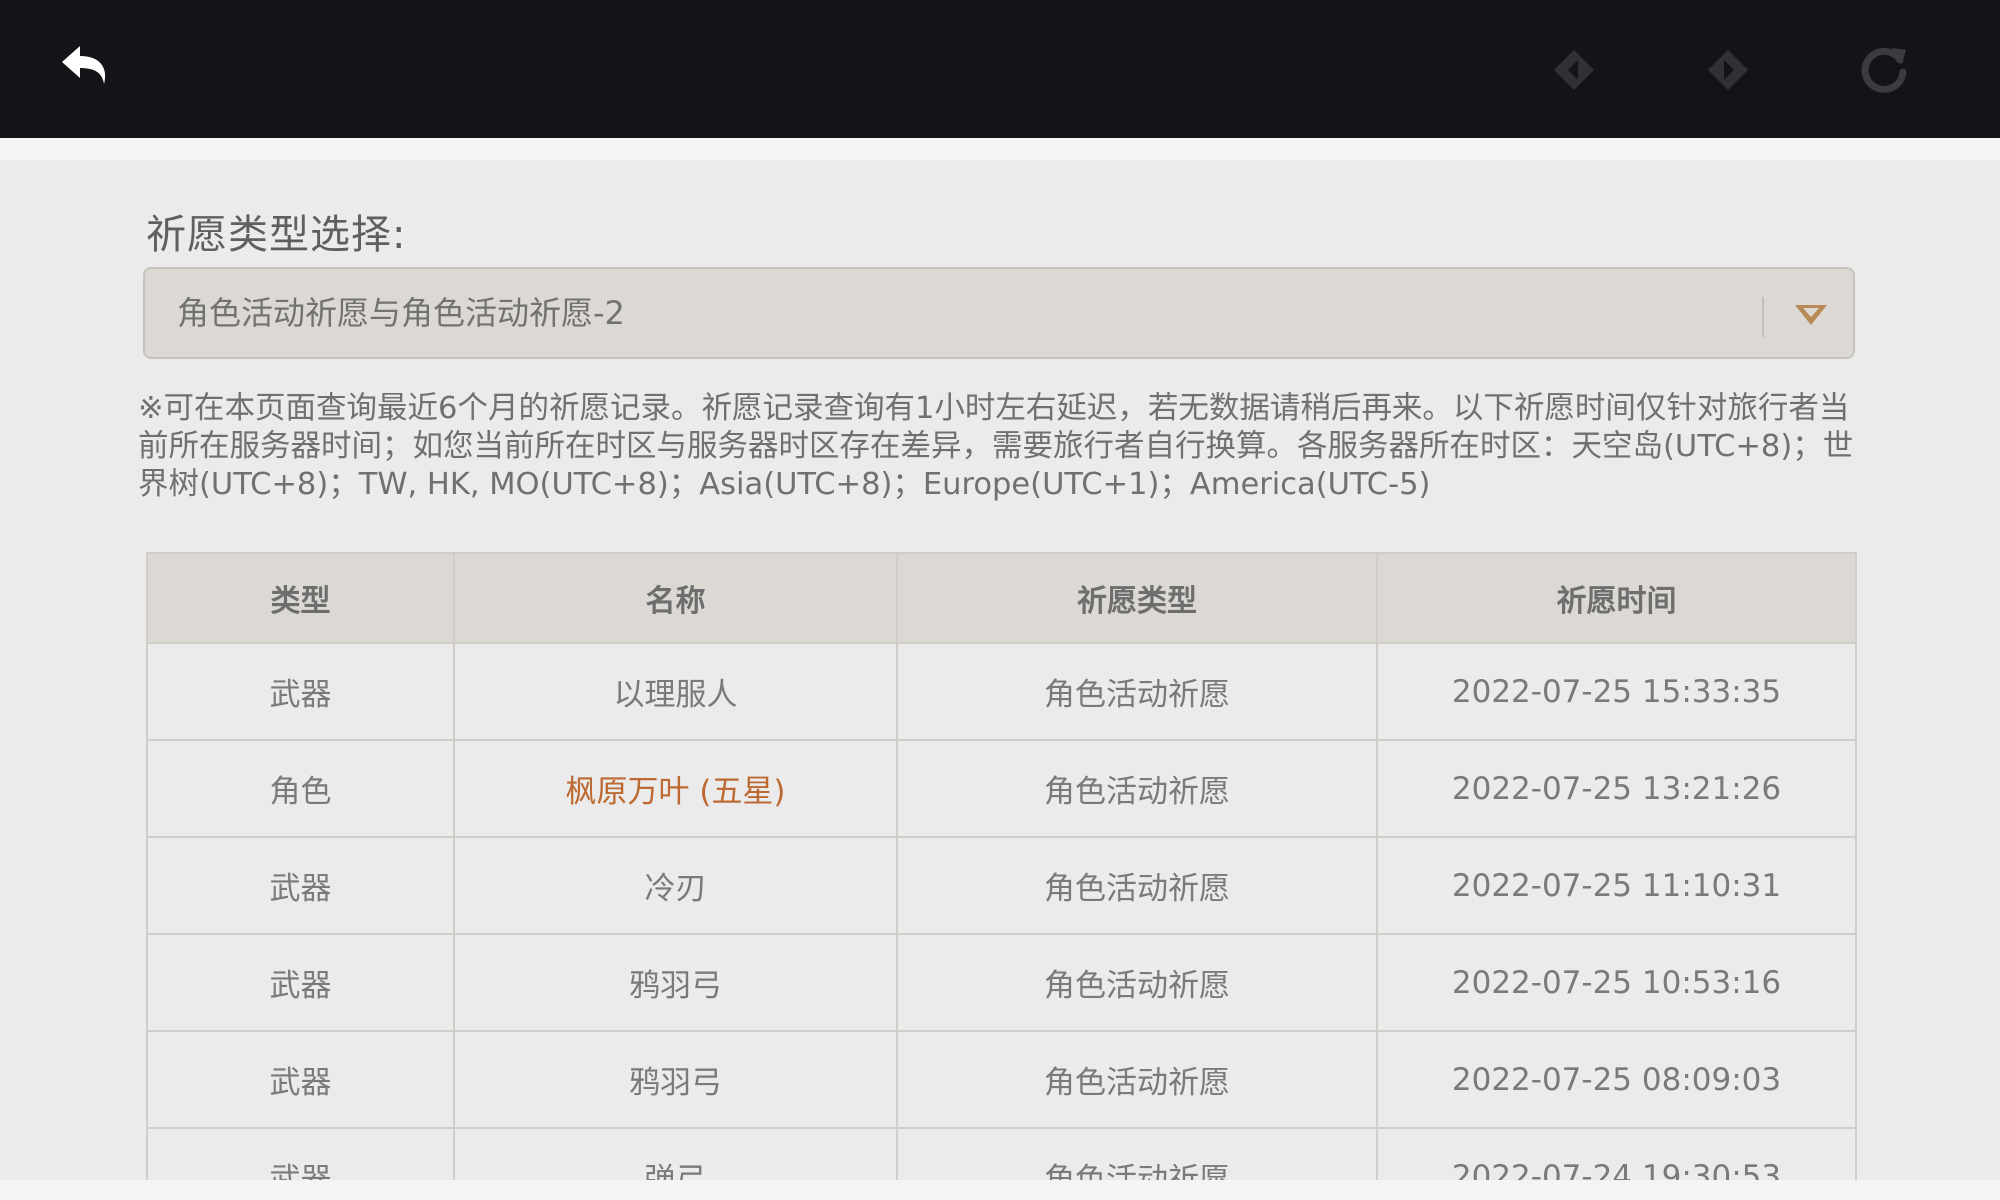 The image size is (2000, 1200). What do you see at coordinates (1616, 1079) in the screenshot?
I see `cell-time: 2022-07-25 08:09:03` at bounding box center [1616, 1079].